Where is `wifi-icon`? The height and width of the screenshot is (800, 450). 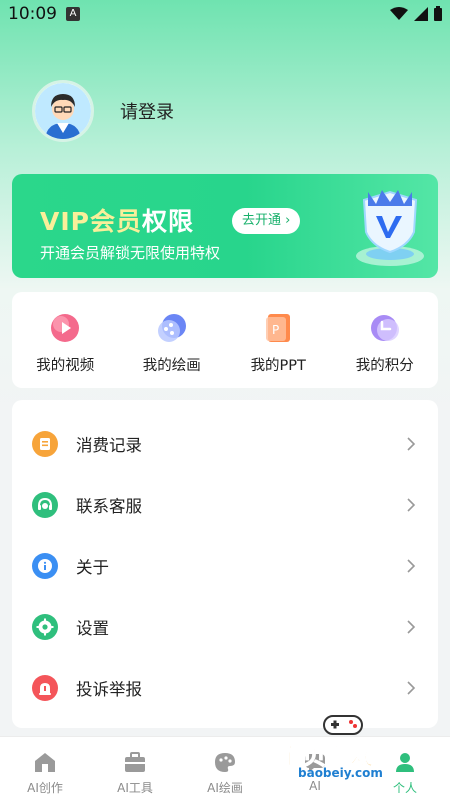
wifi-icon is located at coordinates (399, 13).